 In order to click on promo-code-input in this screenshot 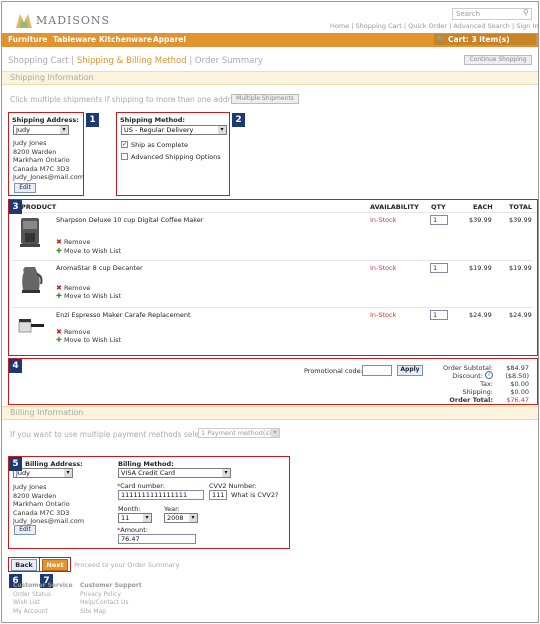, I will do `click(377, 370)`.